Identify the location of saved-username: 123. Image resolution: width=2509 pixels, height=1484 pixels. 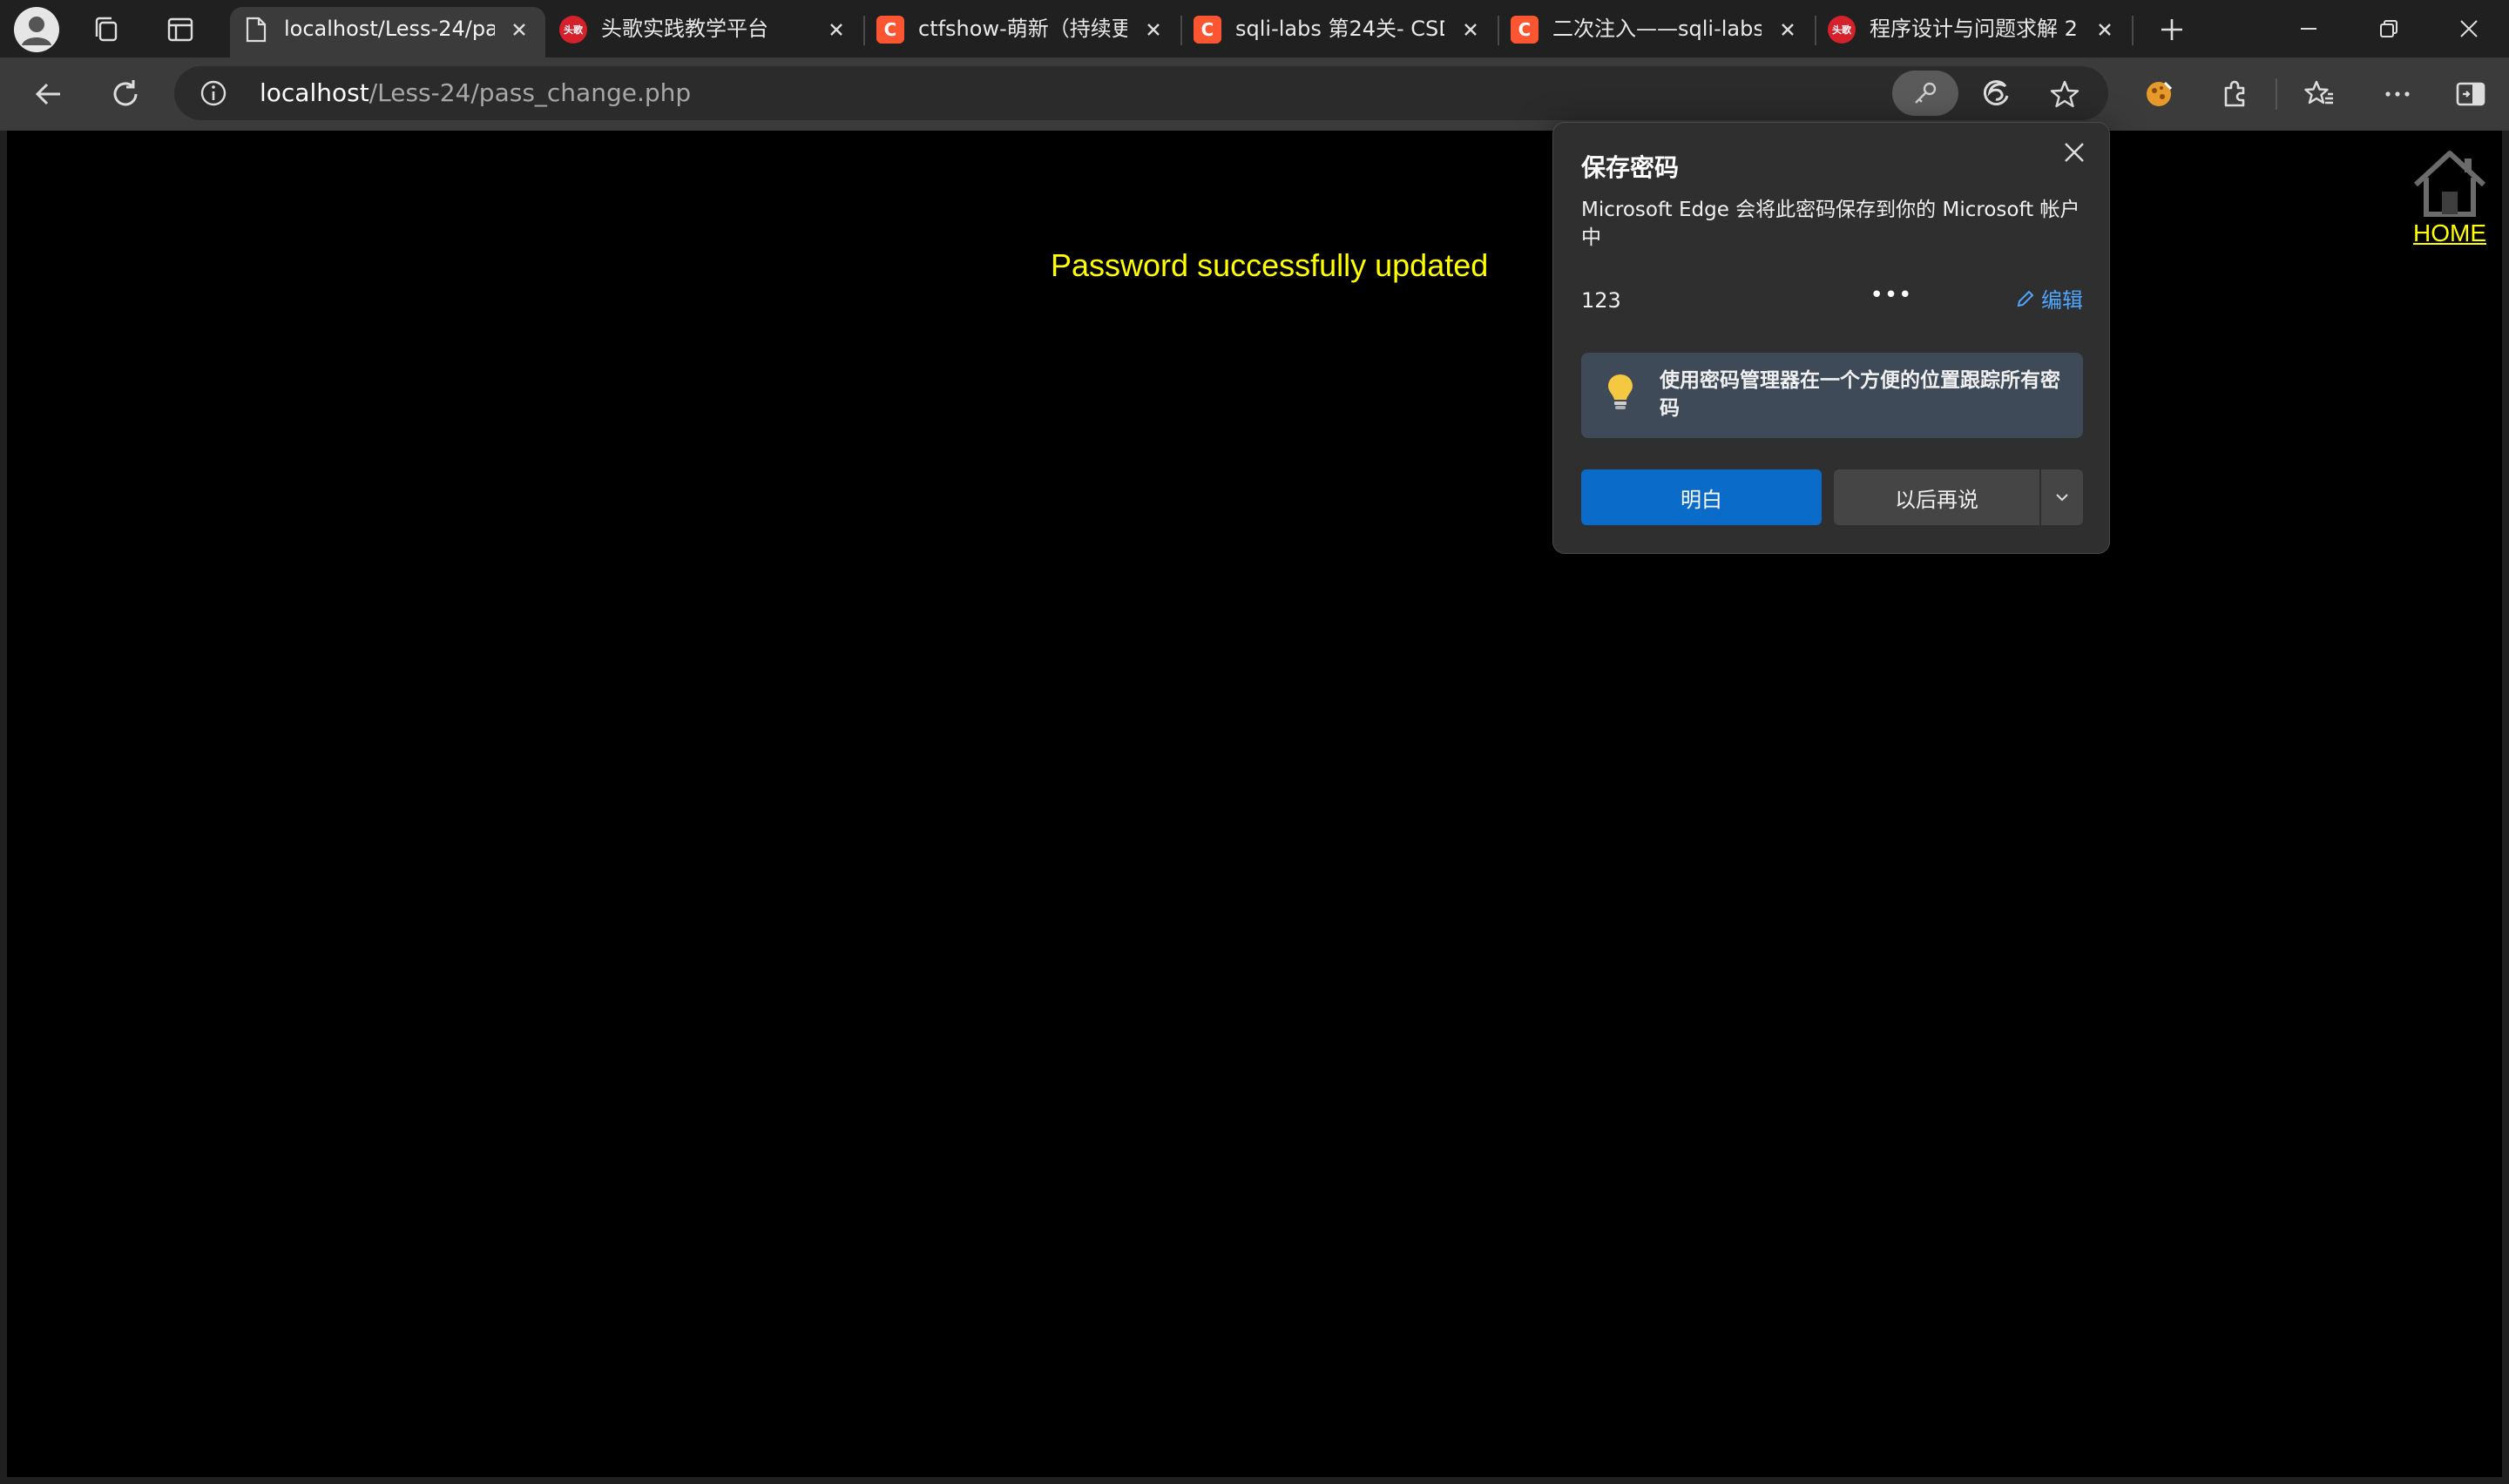
(1601, 300).